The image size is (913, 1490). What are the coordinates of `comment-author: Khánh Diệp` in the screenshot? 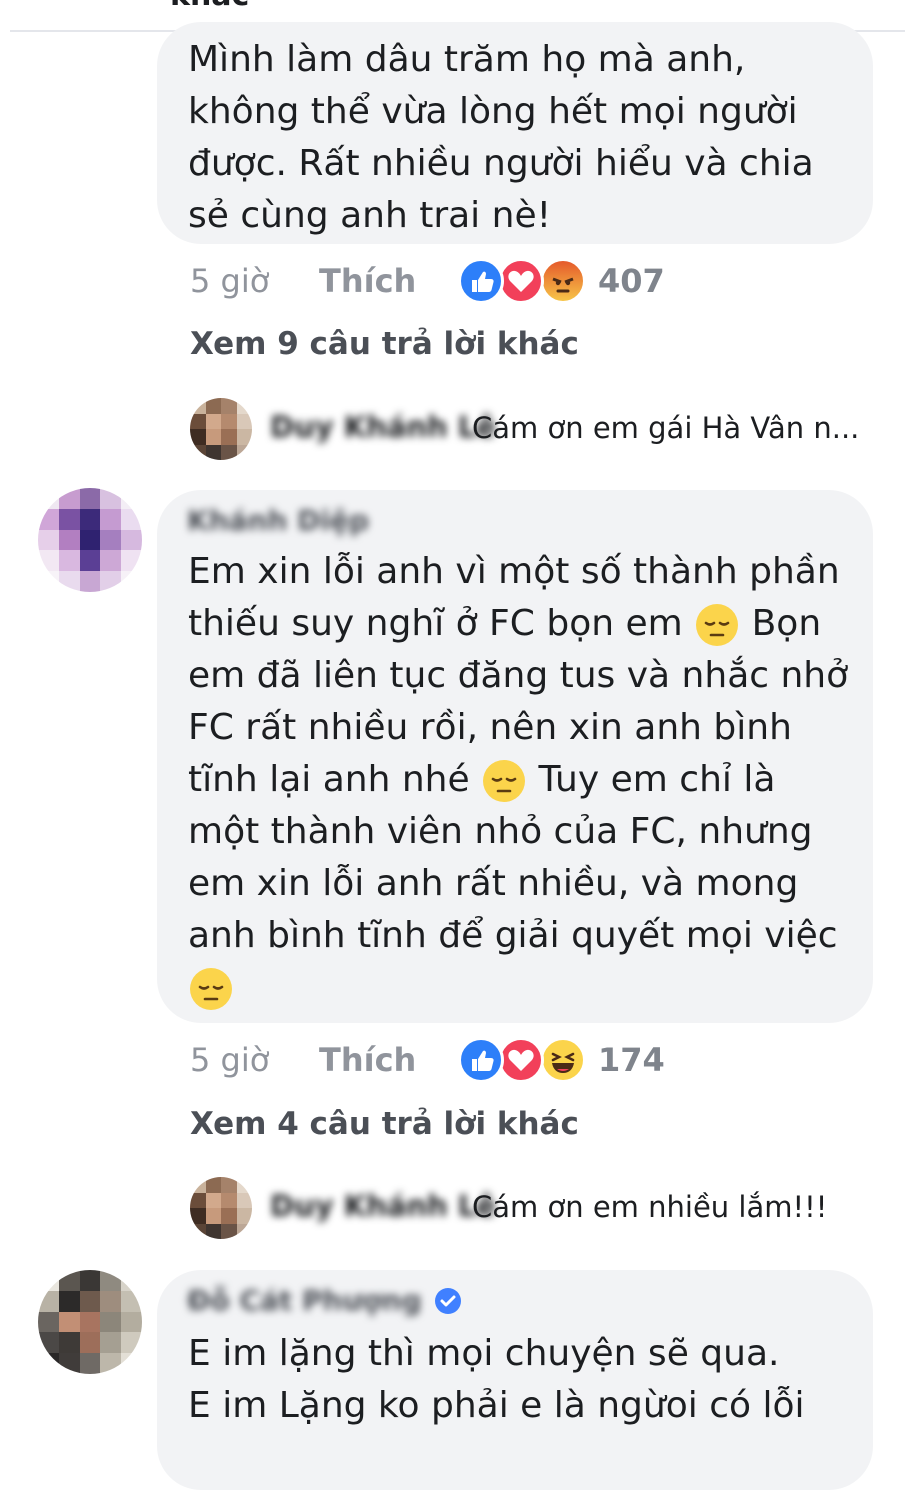 It's located at (278, 520).